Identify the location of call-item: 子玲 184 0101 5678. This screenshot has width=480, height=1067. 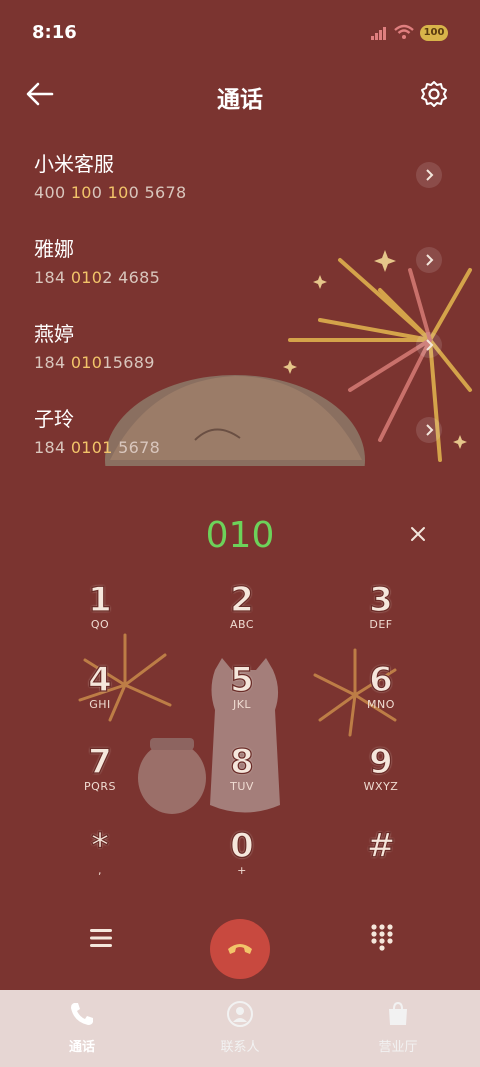
(244, 434).